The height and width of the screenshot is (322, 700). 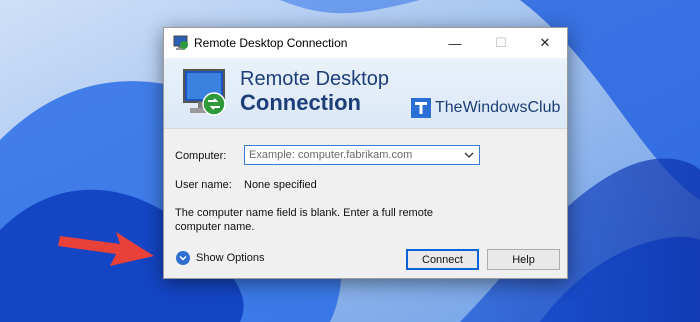 What do you see at coordinates (203, 185) in the screenshot?
I see `username-label: User name:` at bounding box center [203, 185].